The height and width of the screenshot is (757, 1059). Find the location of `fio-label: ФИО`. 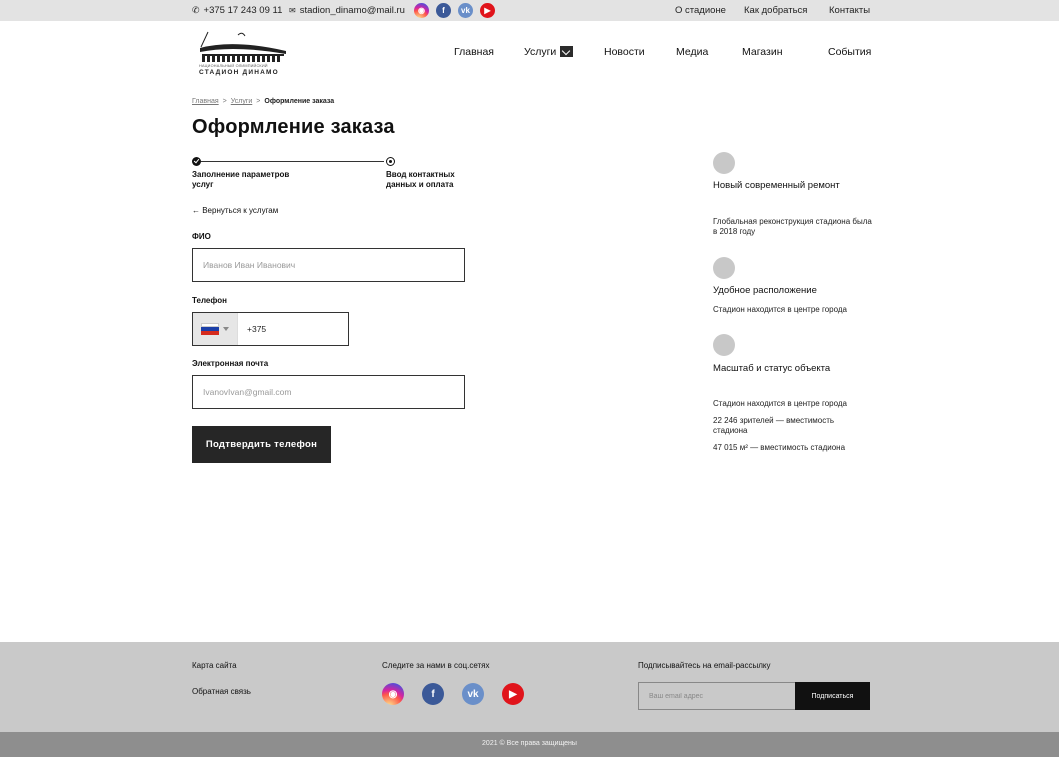

fio-label: ФИО is located at coordinates (201, 236).